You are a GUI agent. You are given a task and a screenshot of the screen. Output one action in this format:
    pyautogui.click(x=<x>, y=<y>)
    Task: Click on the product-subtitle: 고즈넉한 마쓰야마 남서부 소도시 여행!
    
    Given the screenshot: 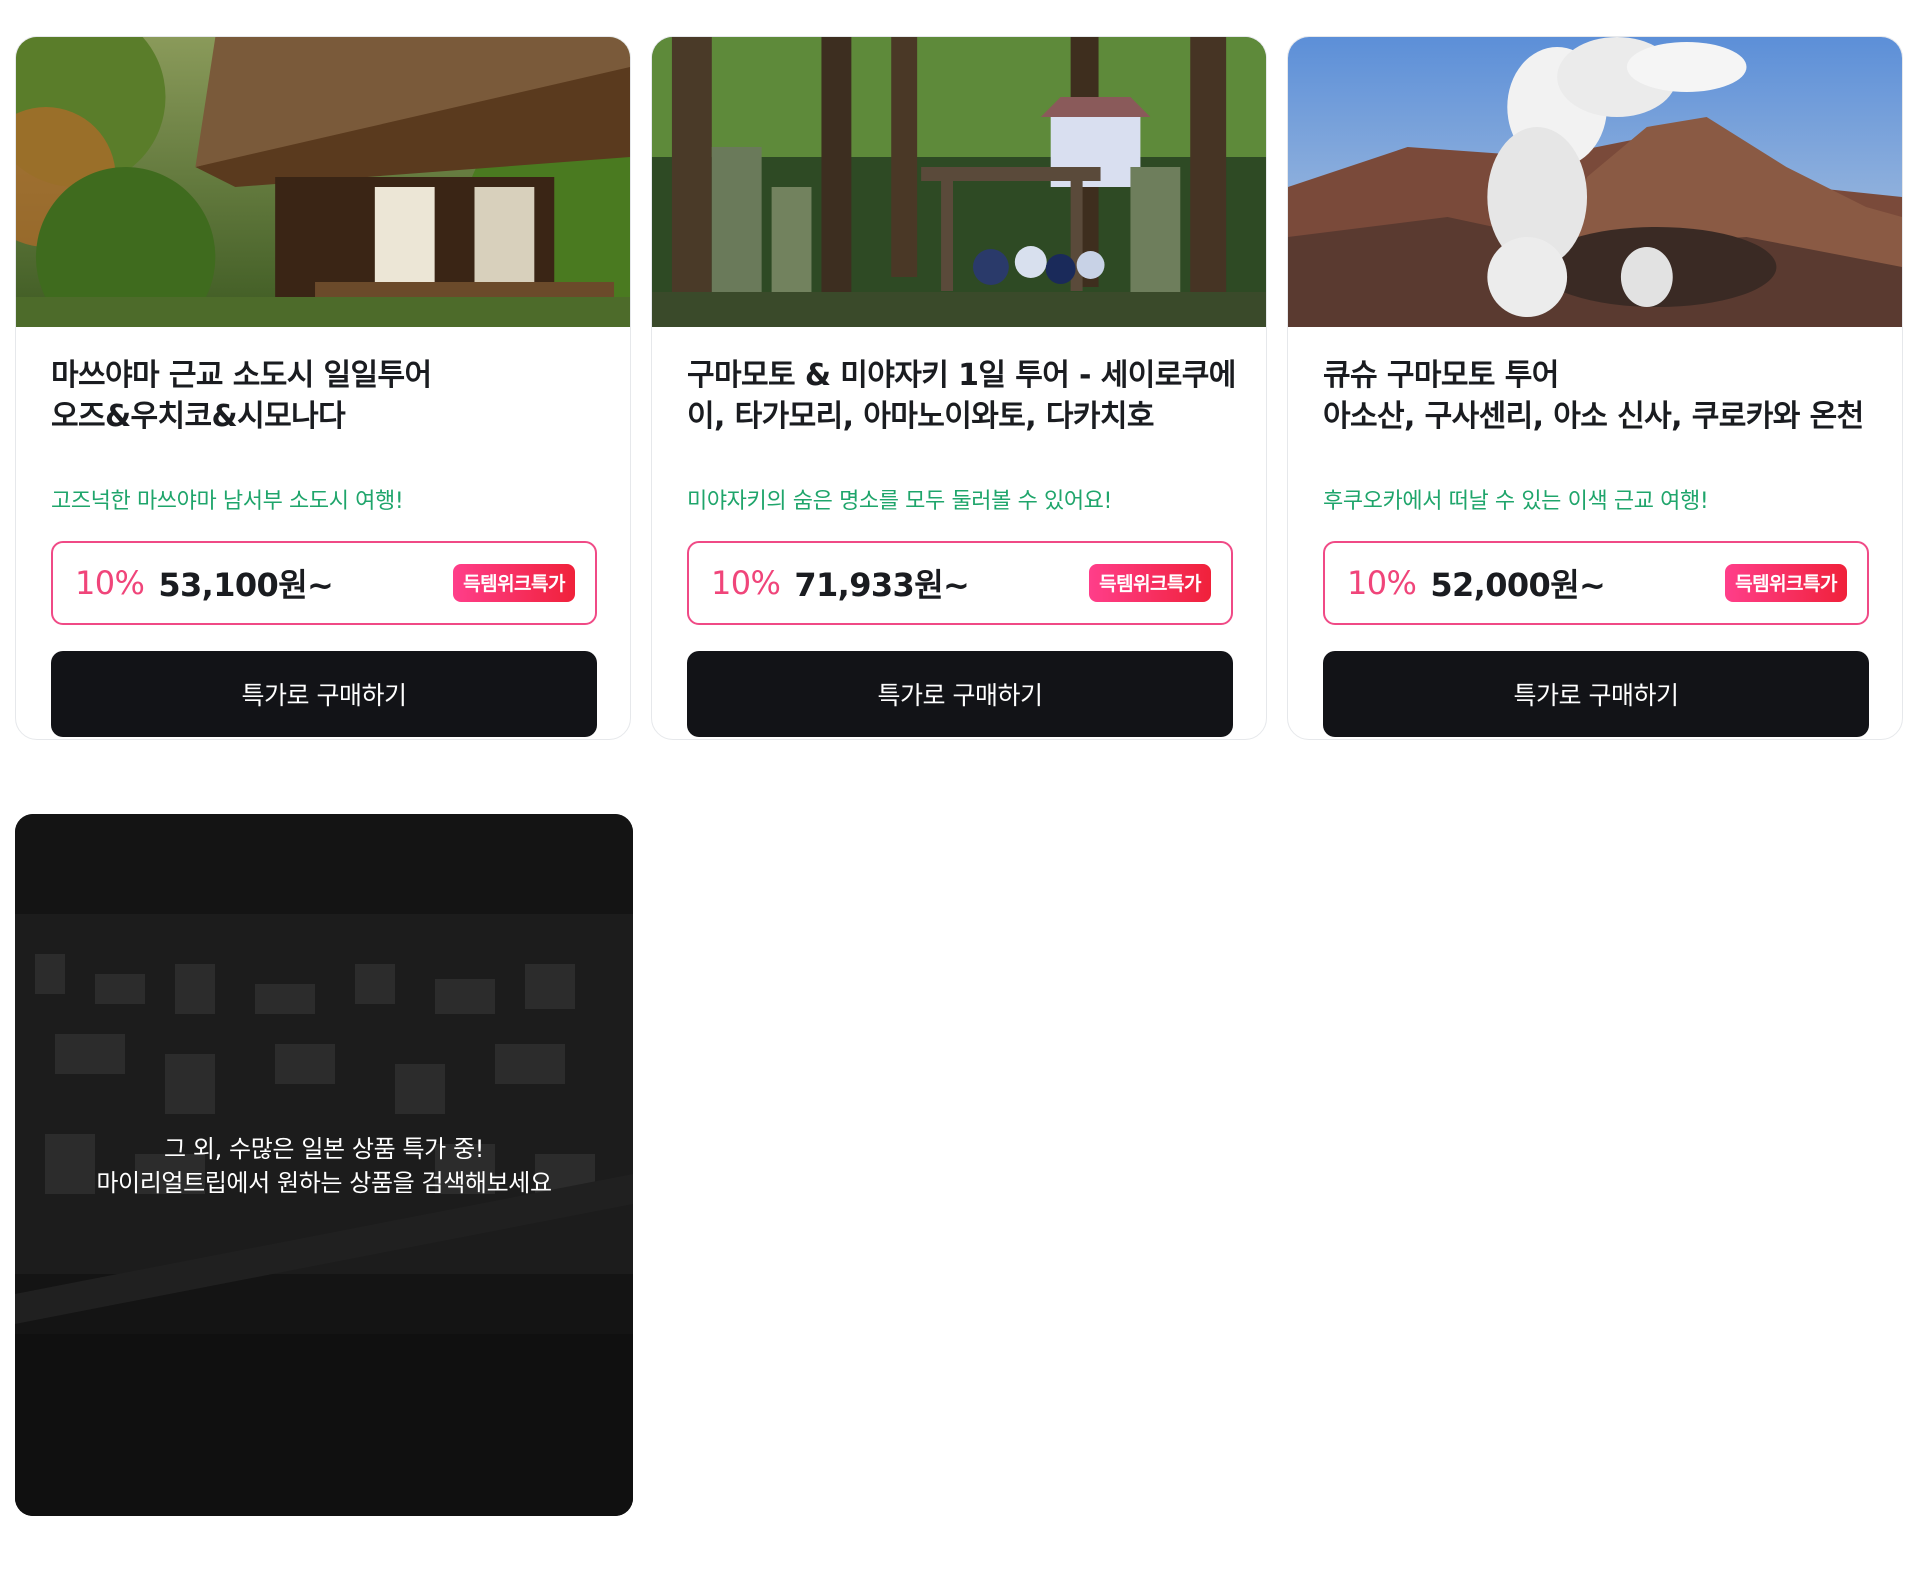 What is the action you would take?
    pyautogui.click(x=227, y=501)
    